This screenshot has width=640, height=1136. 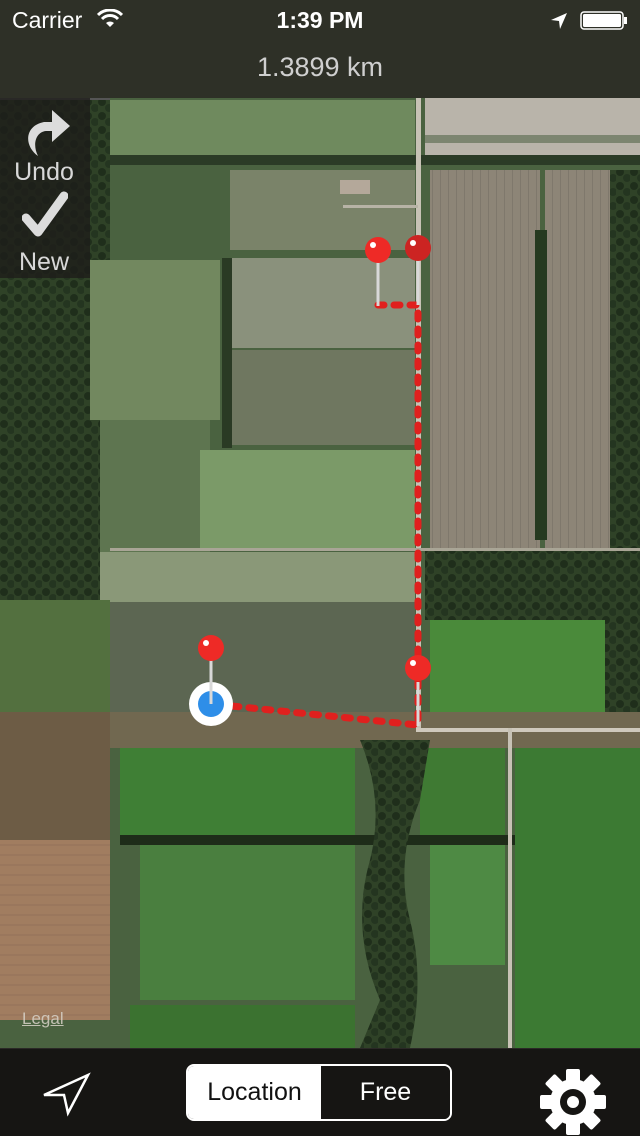 What do you see at coordinates (385, 1092) in the screenshot?
I see `segment-free: Free` at bounding box center [385, 1092].